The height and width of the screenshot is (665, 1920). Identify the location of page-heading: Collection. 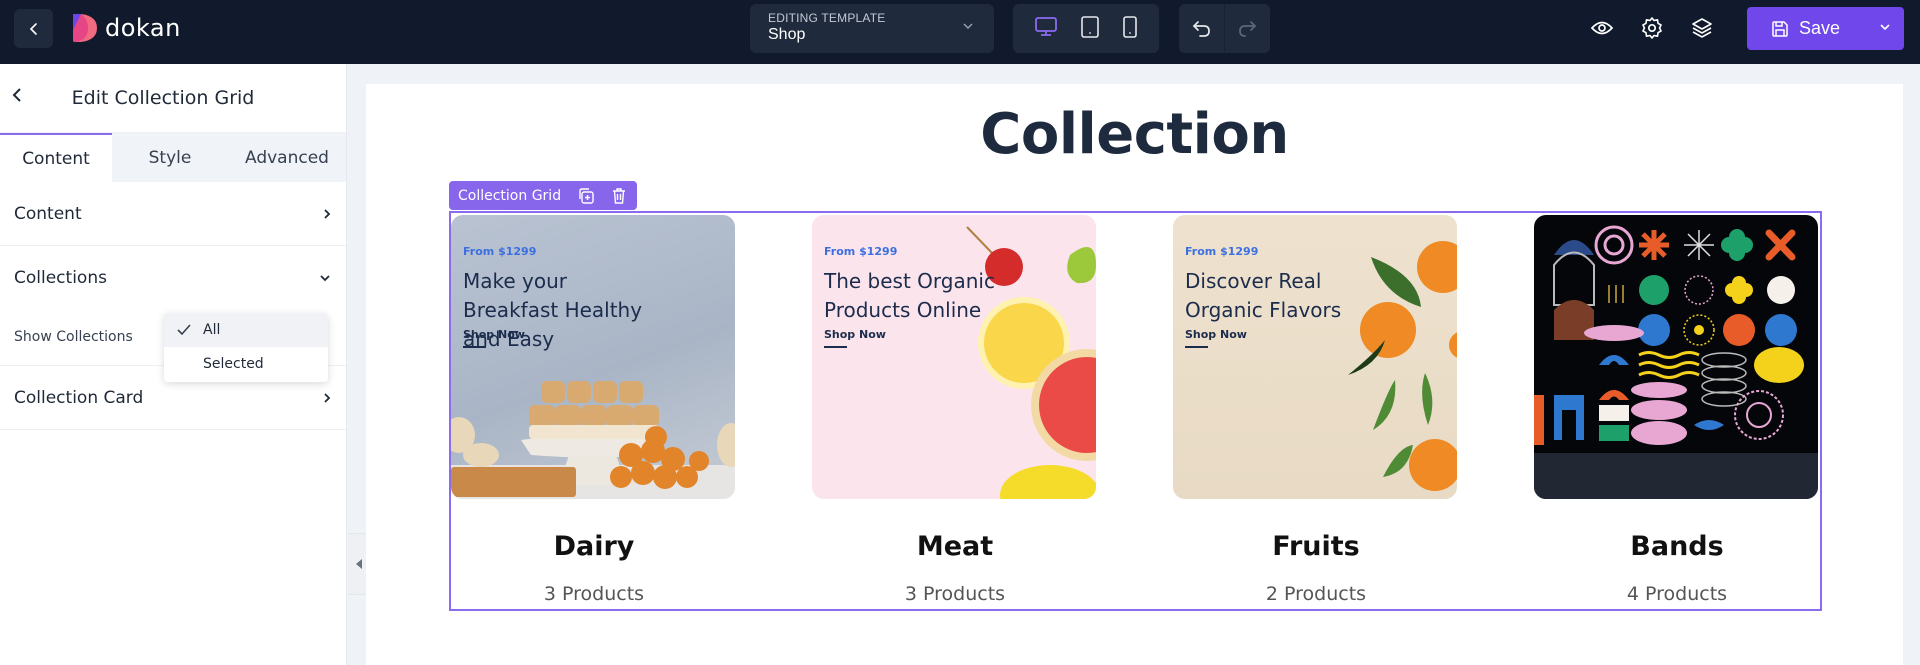
(1134, 134).